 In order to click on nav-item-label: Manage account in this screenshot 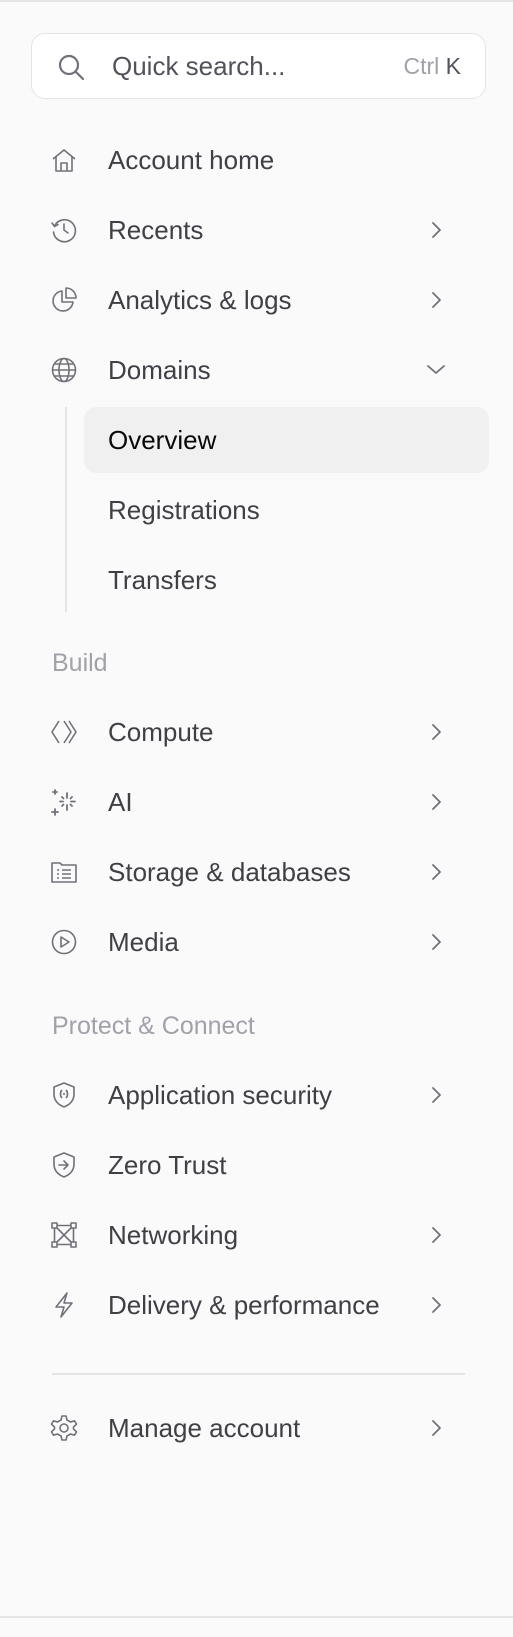, I will do `click(204, 1427)`.